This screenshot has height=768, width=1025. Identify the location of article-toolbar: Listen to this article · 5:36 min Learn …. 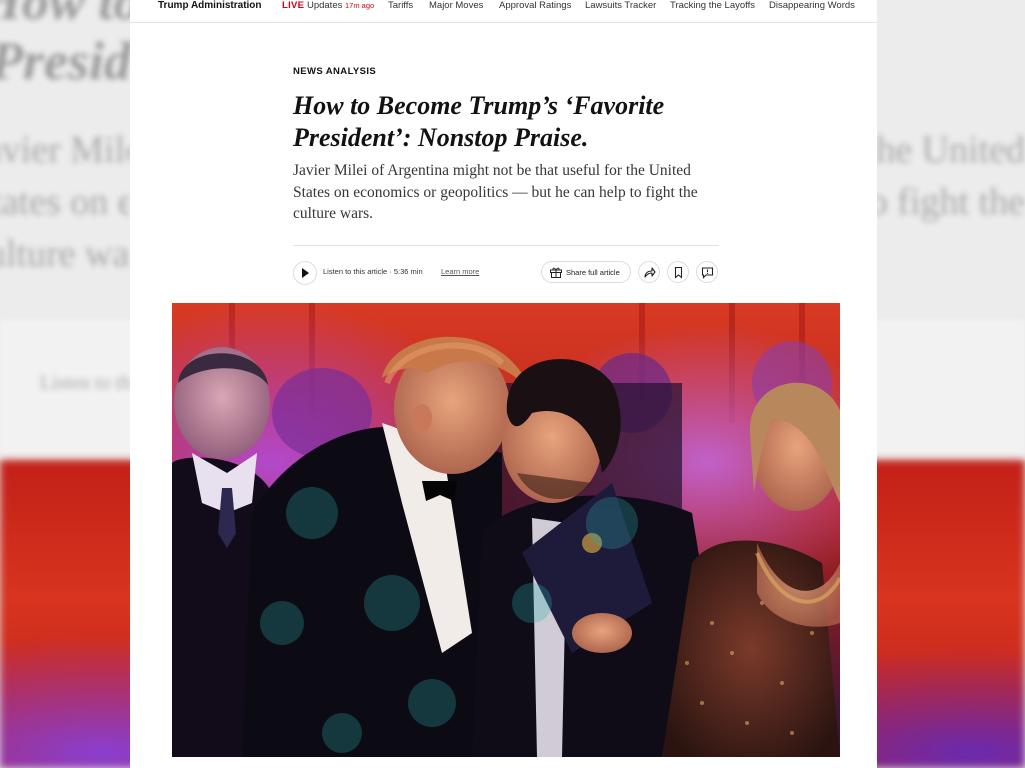
(506, 273).